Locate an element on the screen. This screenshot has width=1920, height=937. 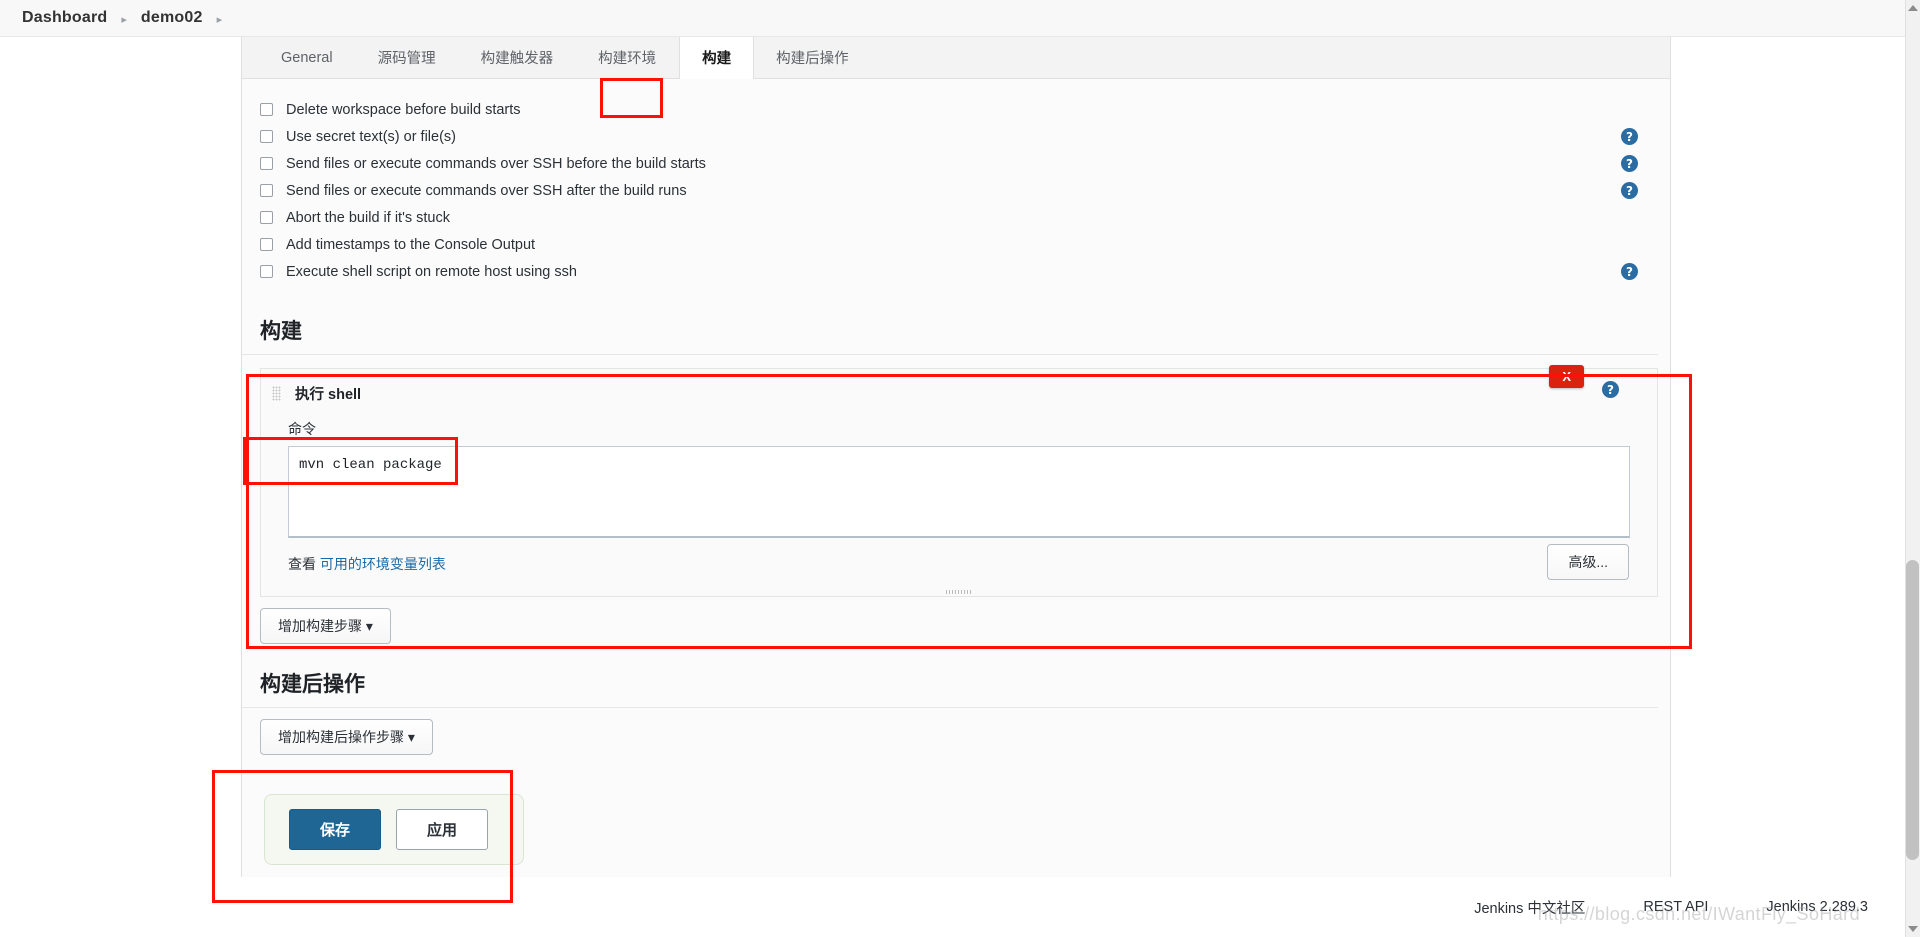
environment-variables-row: 查看 可用的环境变量列表 is located at coordinates (959, 564).